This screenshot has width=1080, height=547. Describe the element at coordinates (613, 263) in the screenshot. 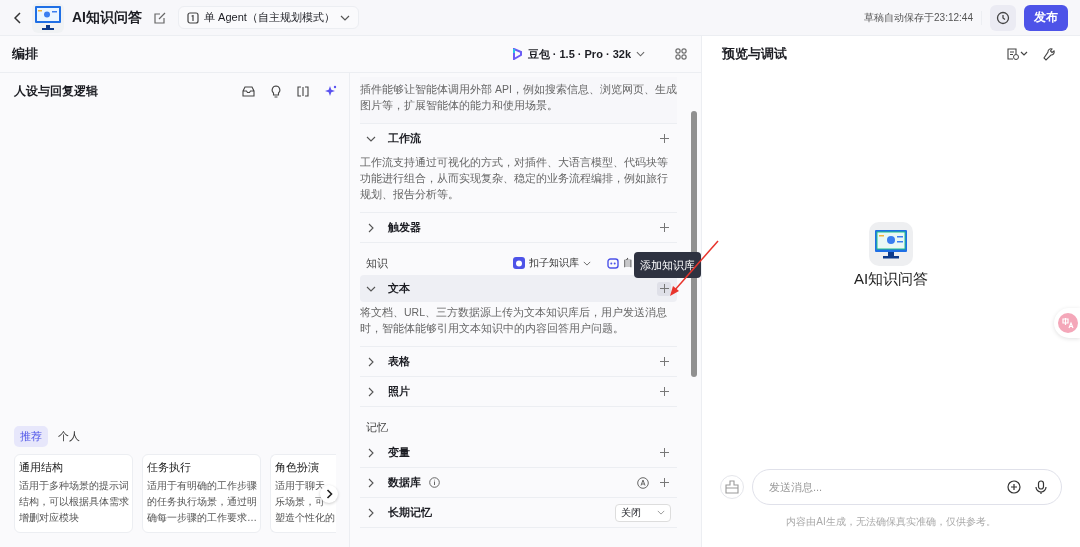

I see `robot-icon` at that location.